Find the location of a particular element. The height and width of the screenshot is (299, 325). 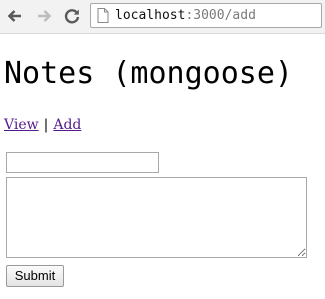

submit-button: Submit is located at coordinates (35, 276).